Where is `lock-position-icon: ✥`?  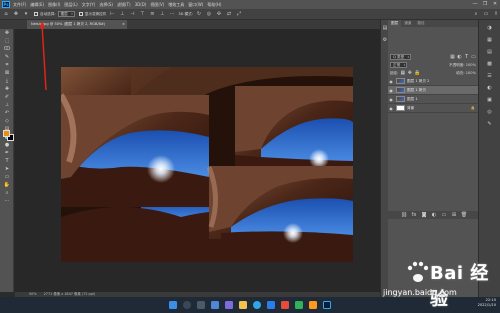 lock-position-icon: ✥ is located at coordinates (409, 73).